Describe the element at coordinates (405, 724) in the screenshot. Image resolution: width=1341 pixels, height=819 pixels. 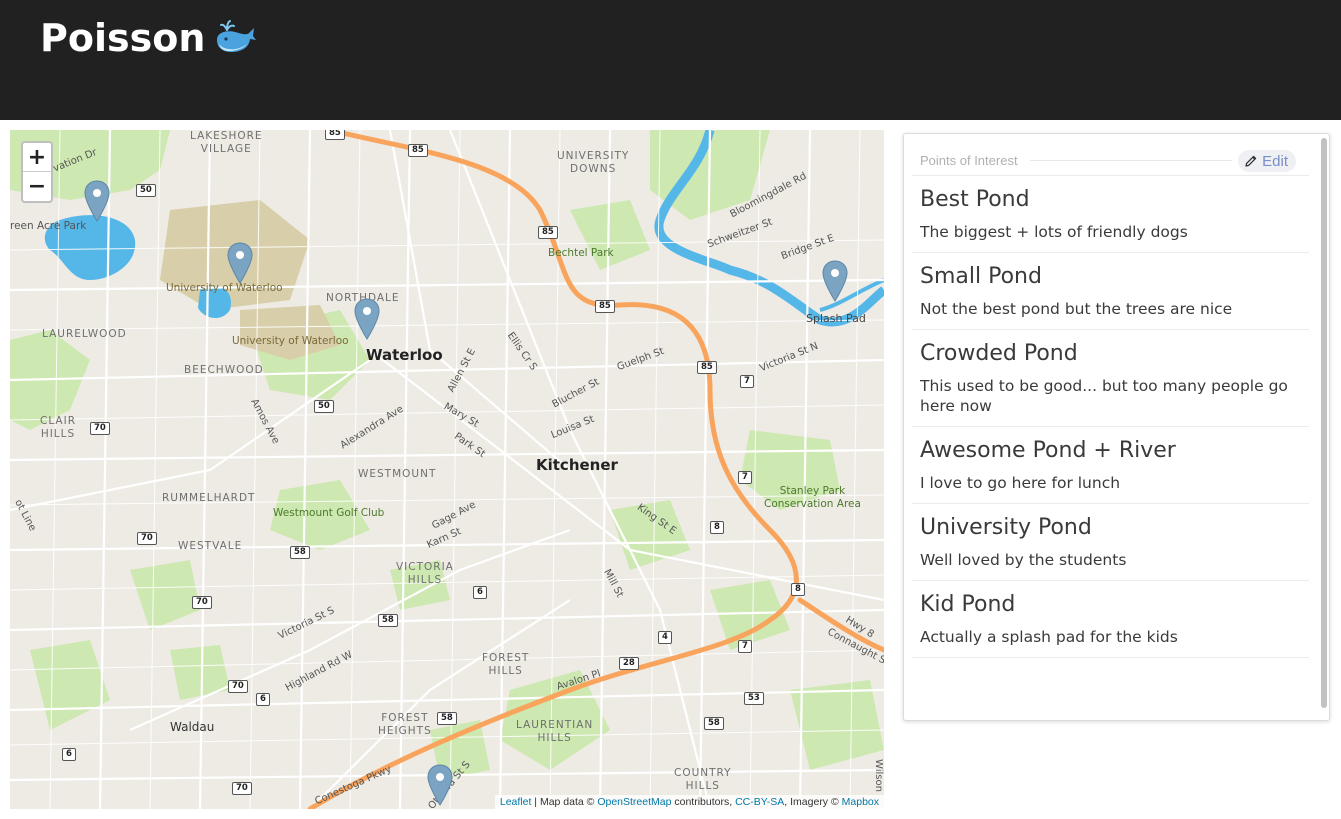
I see `label-forest-heights: FOREST HEIGHTS` at that location.